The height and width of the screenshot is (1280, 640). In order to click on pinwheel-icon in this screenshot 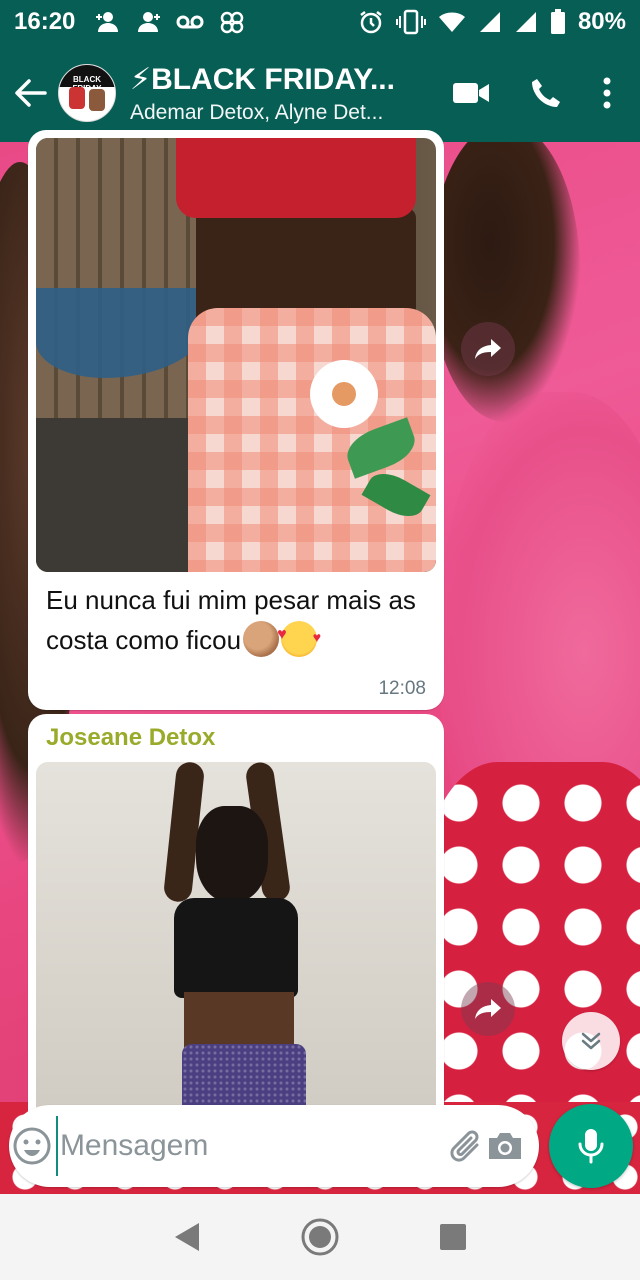, I will do `click(232, 22)`.